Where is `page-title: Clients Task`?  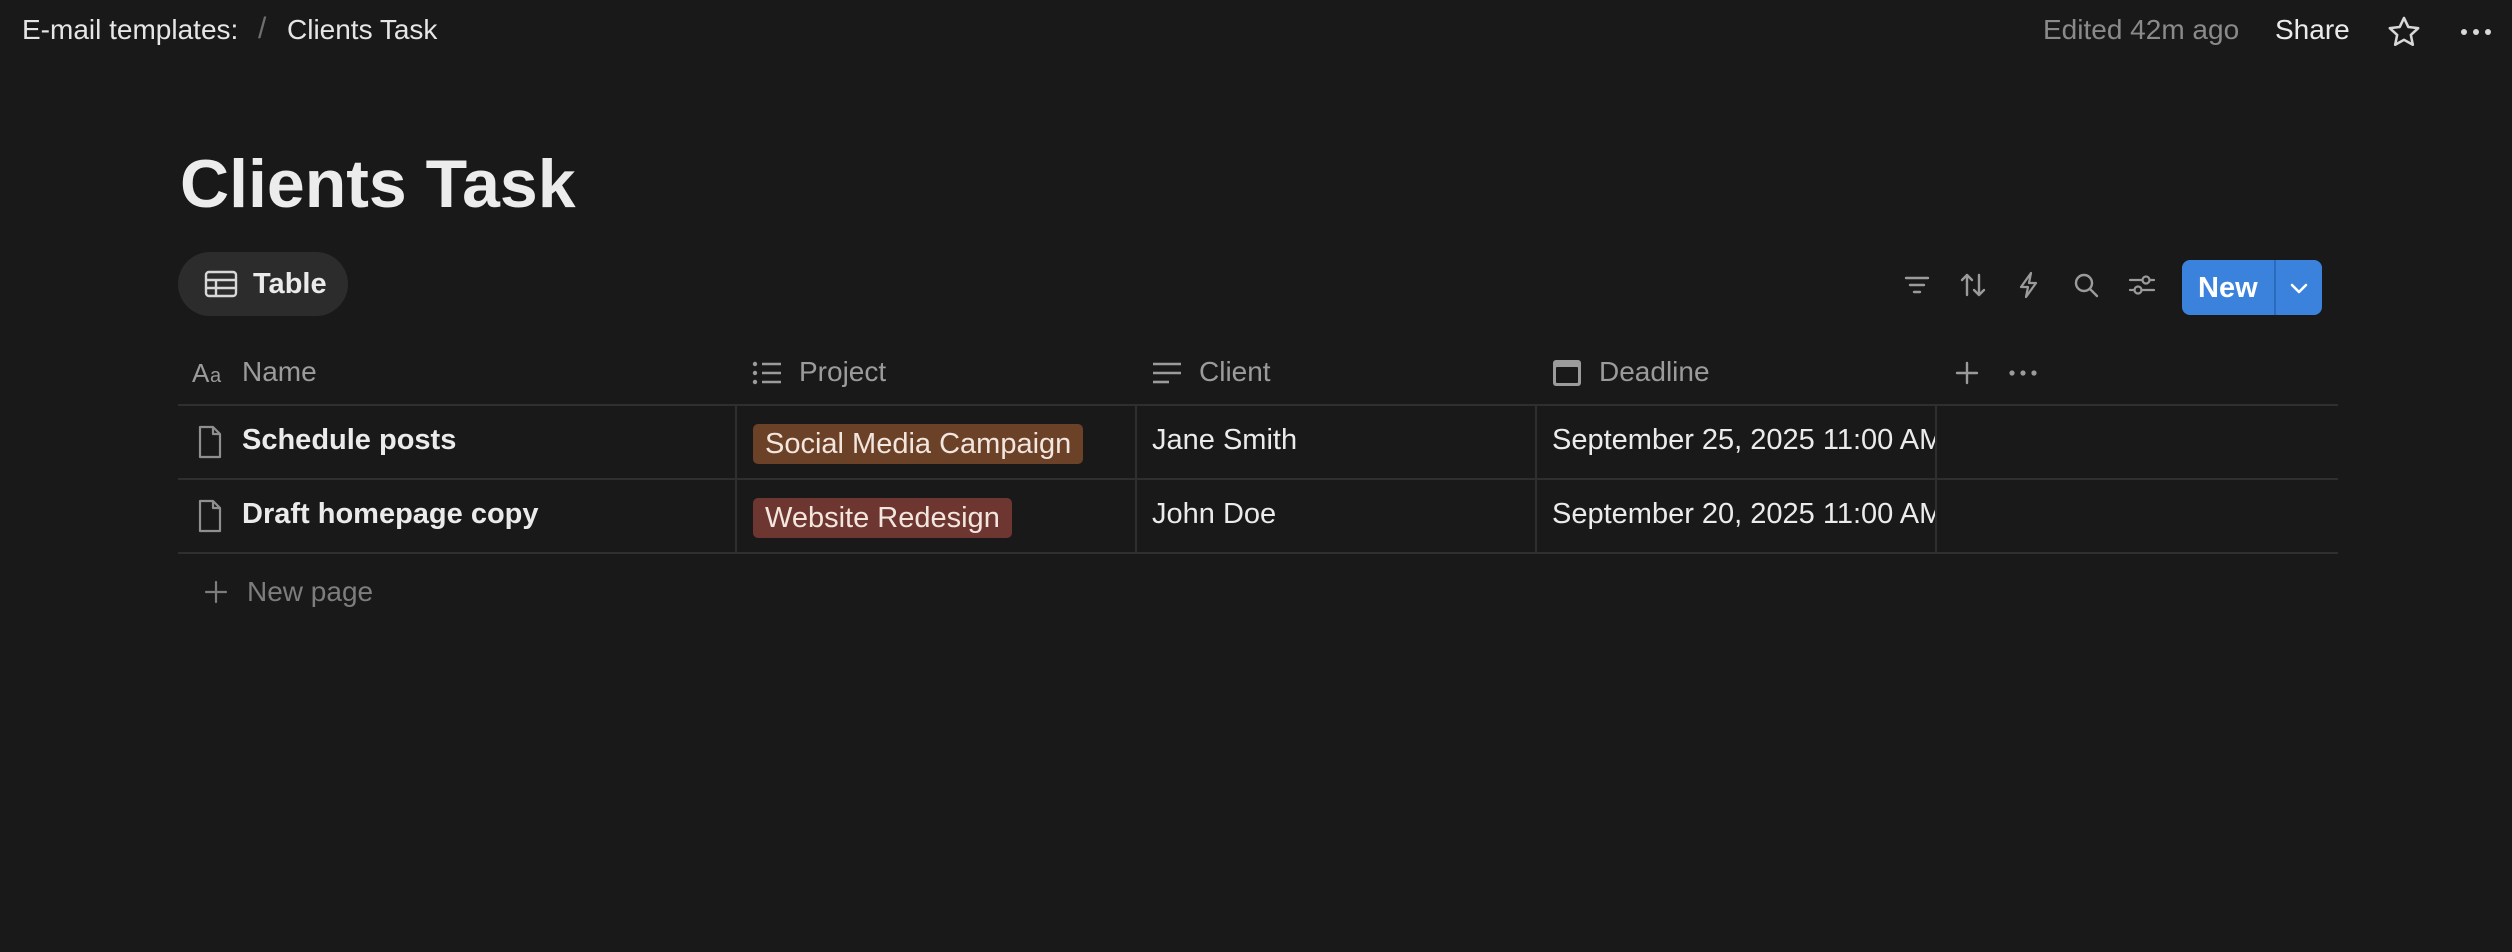 page-title: Clients Task is located at coordinates (378, 184).